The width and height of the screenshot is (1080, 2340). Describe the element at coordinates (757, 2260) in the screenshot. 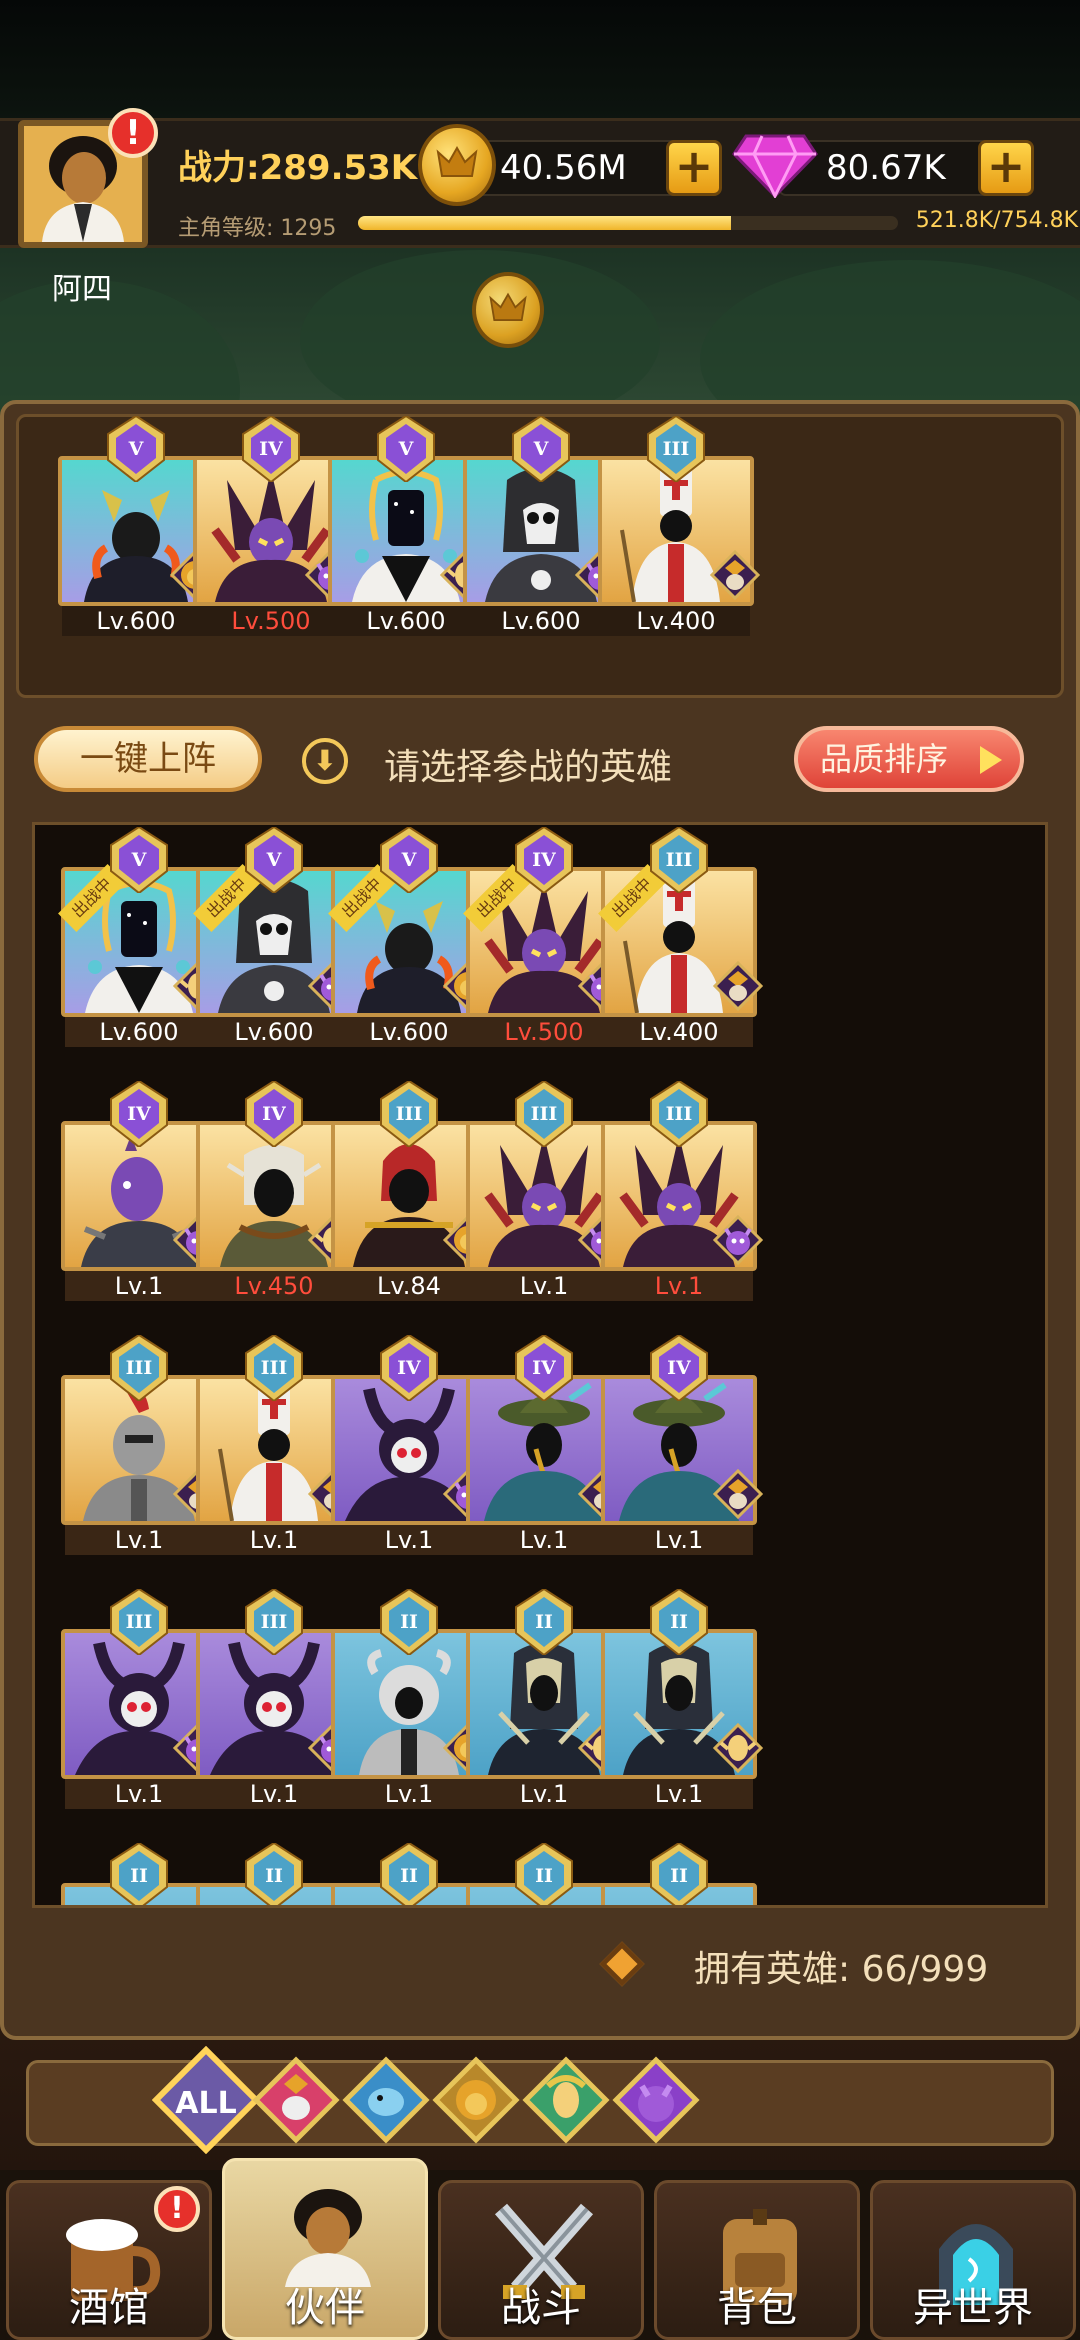

I see `nav-tab-backpack: 背包` at that location.